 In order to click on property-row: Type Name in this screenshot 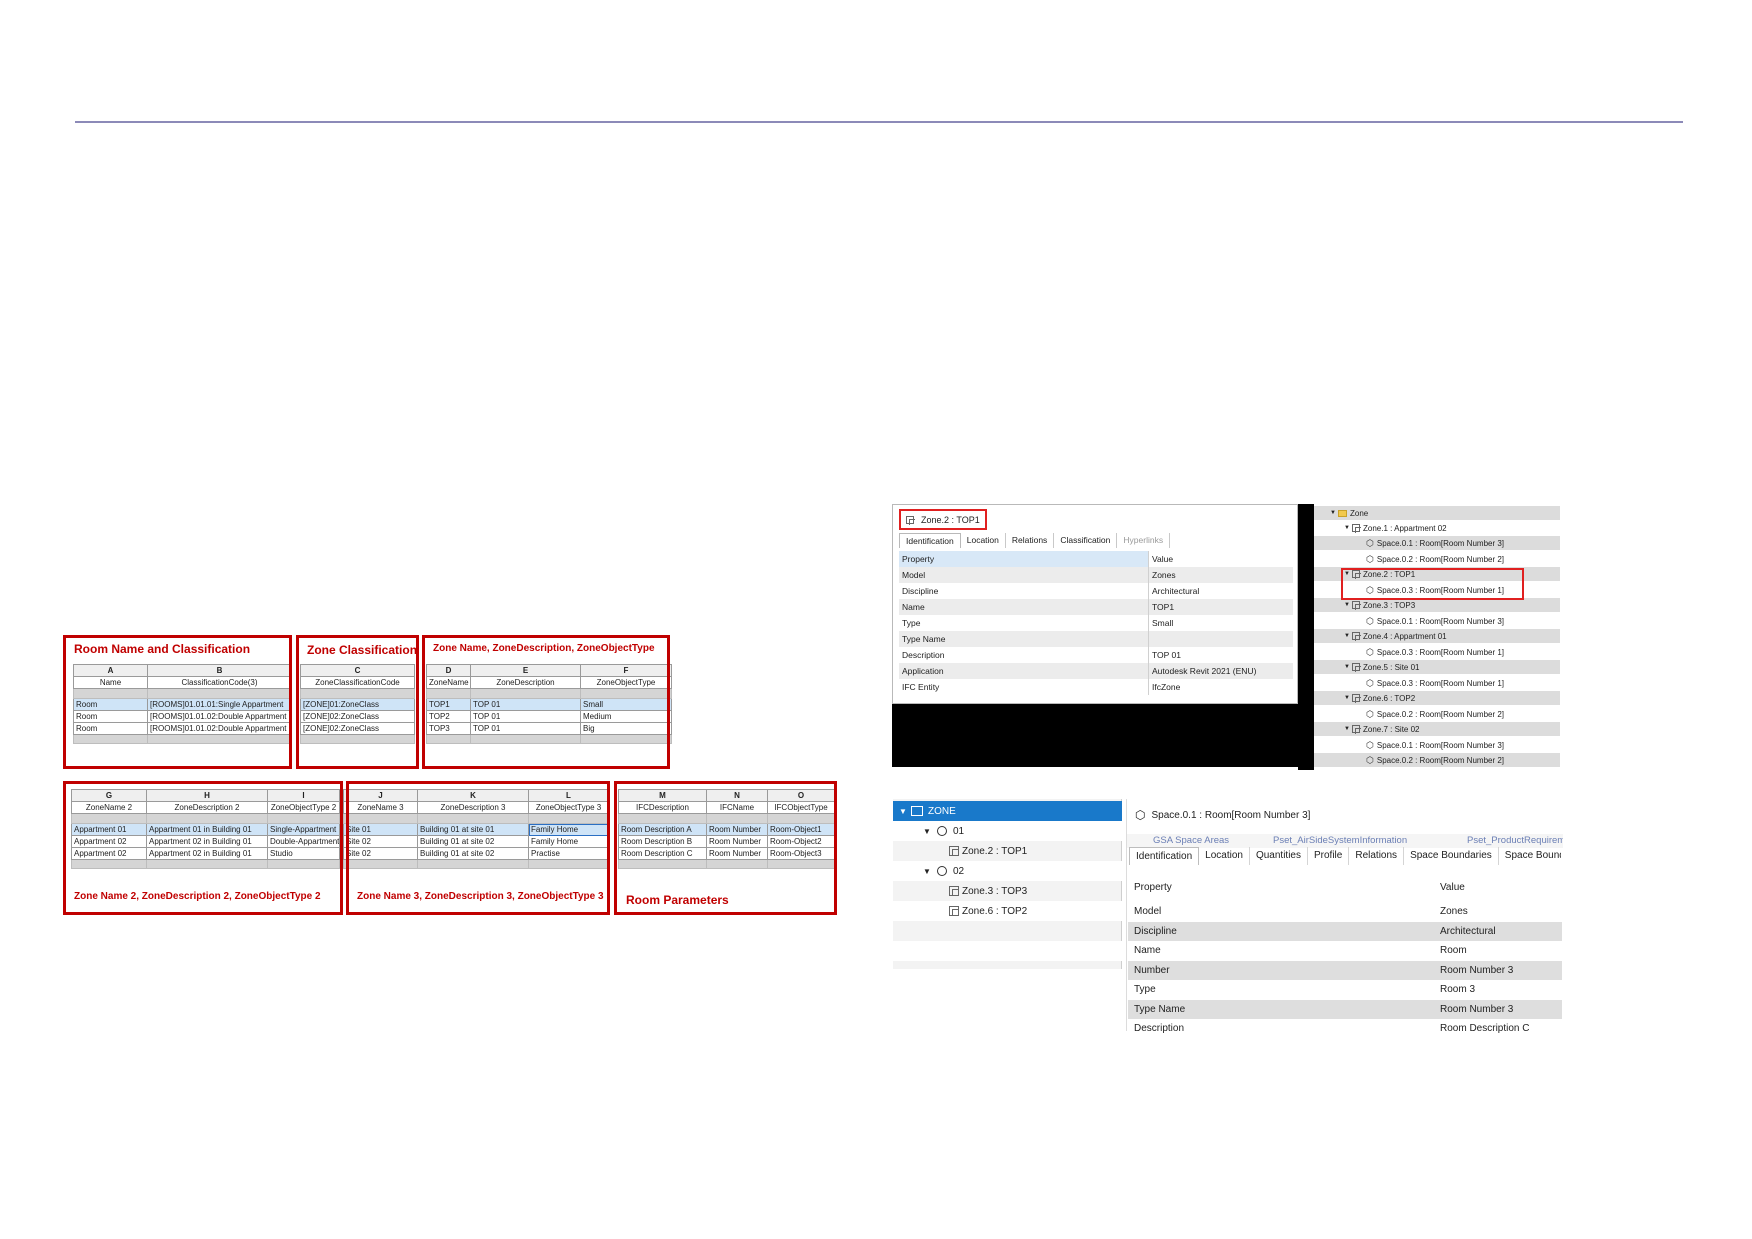, I will do `click(1096, 639)`.